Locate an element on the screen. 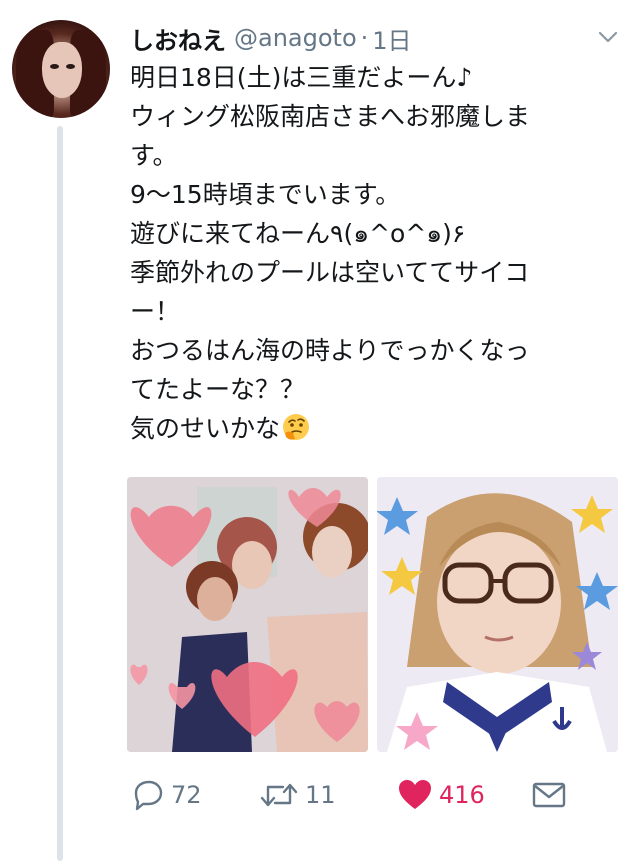 The width and height of the screenshot is (640, 861). like-count: 416 is located at coordinates (462, 795).